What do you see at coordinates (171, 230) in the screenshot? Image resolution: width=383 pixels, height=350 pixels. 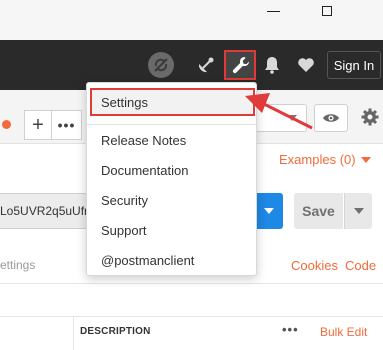 I see `menu-item-support: Support` at bounding box center [171, 230].